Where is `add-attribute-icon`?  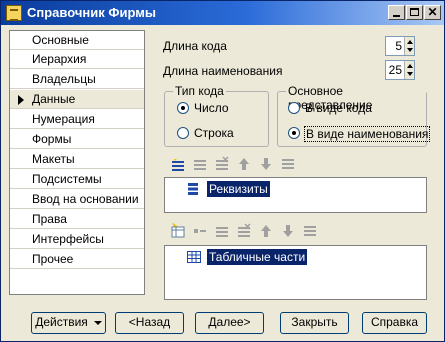
add-attribute-icon is located at coordinates (178, 165).